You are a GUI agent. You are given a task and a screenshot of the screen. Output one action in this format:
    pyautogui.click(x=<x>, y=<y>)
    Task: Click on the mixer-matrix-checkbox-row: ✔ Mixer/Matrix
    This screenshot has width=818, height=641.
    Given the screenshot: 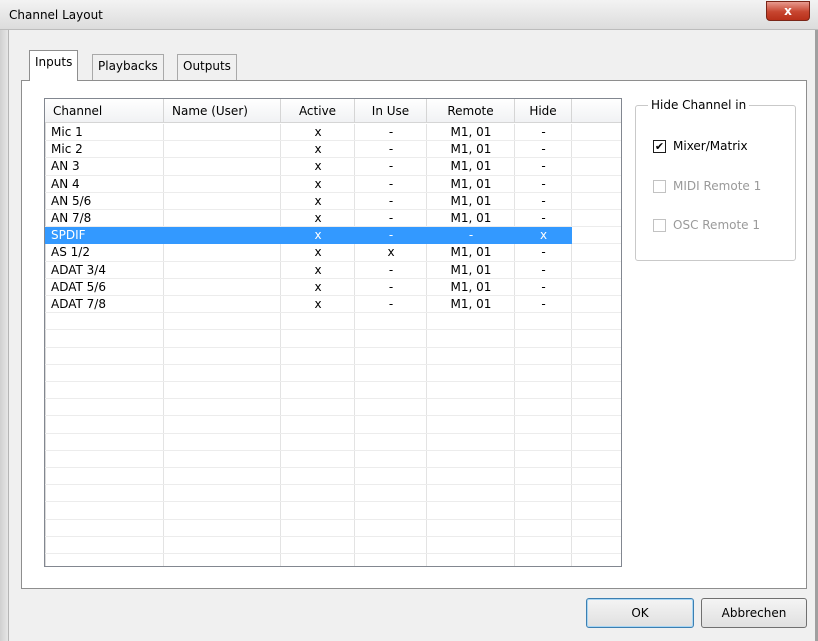 What is the action you would take?
    pyautogui.click(x=700, y=146)
    